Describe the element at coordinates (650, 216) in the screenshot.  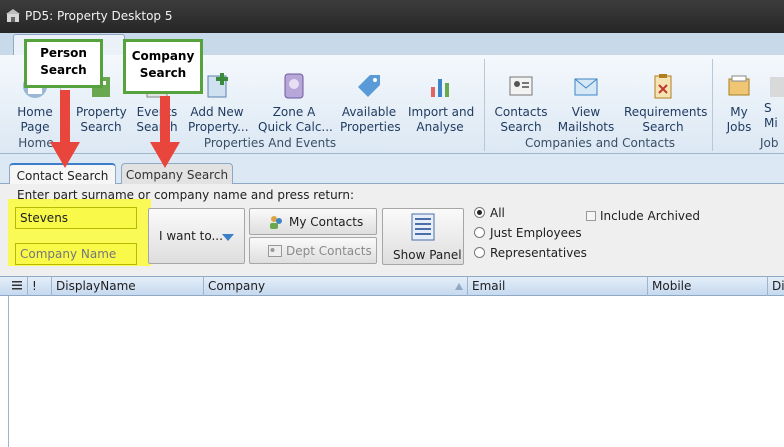
I see `include-archived-label: Include Archived` at that location.